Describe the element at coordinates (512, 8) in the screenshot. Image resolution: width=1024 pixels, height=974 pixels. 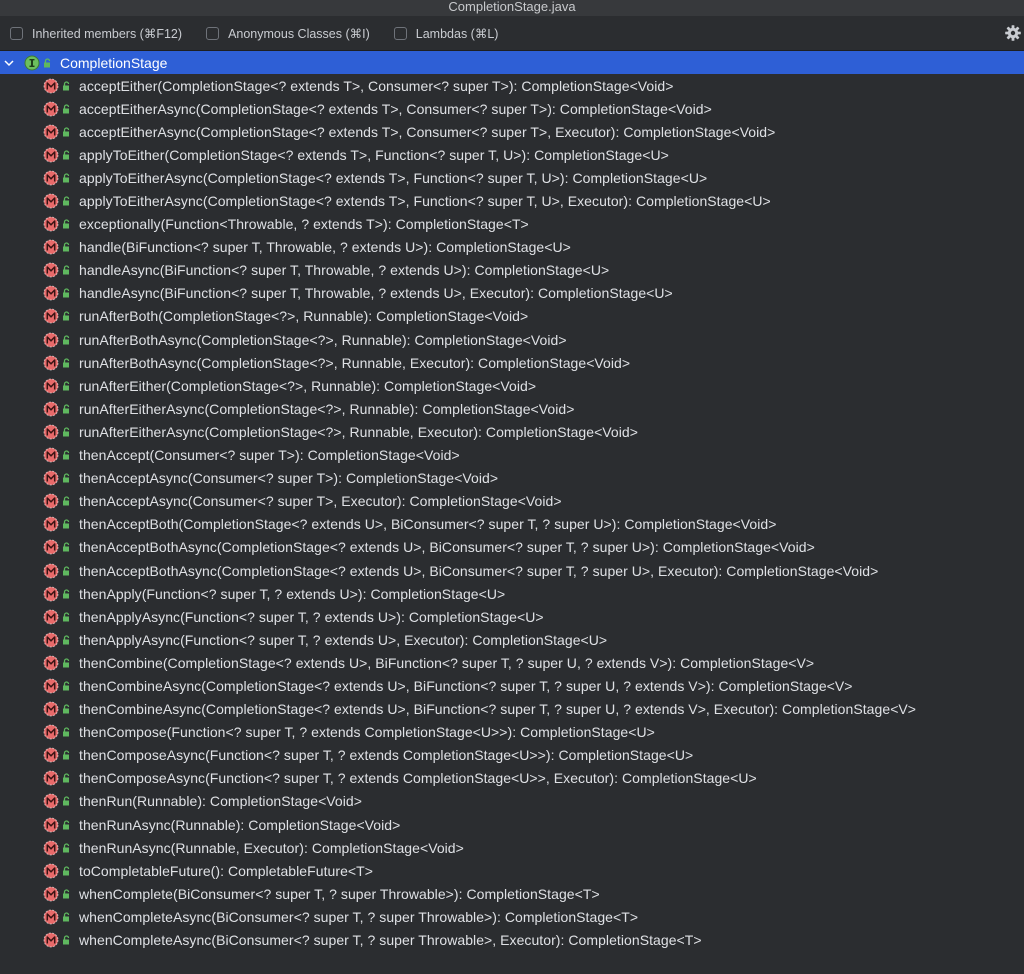
I see `window-title: CompletionStage.java` at that location.